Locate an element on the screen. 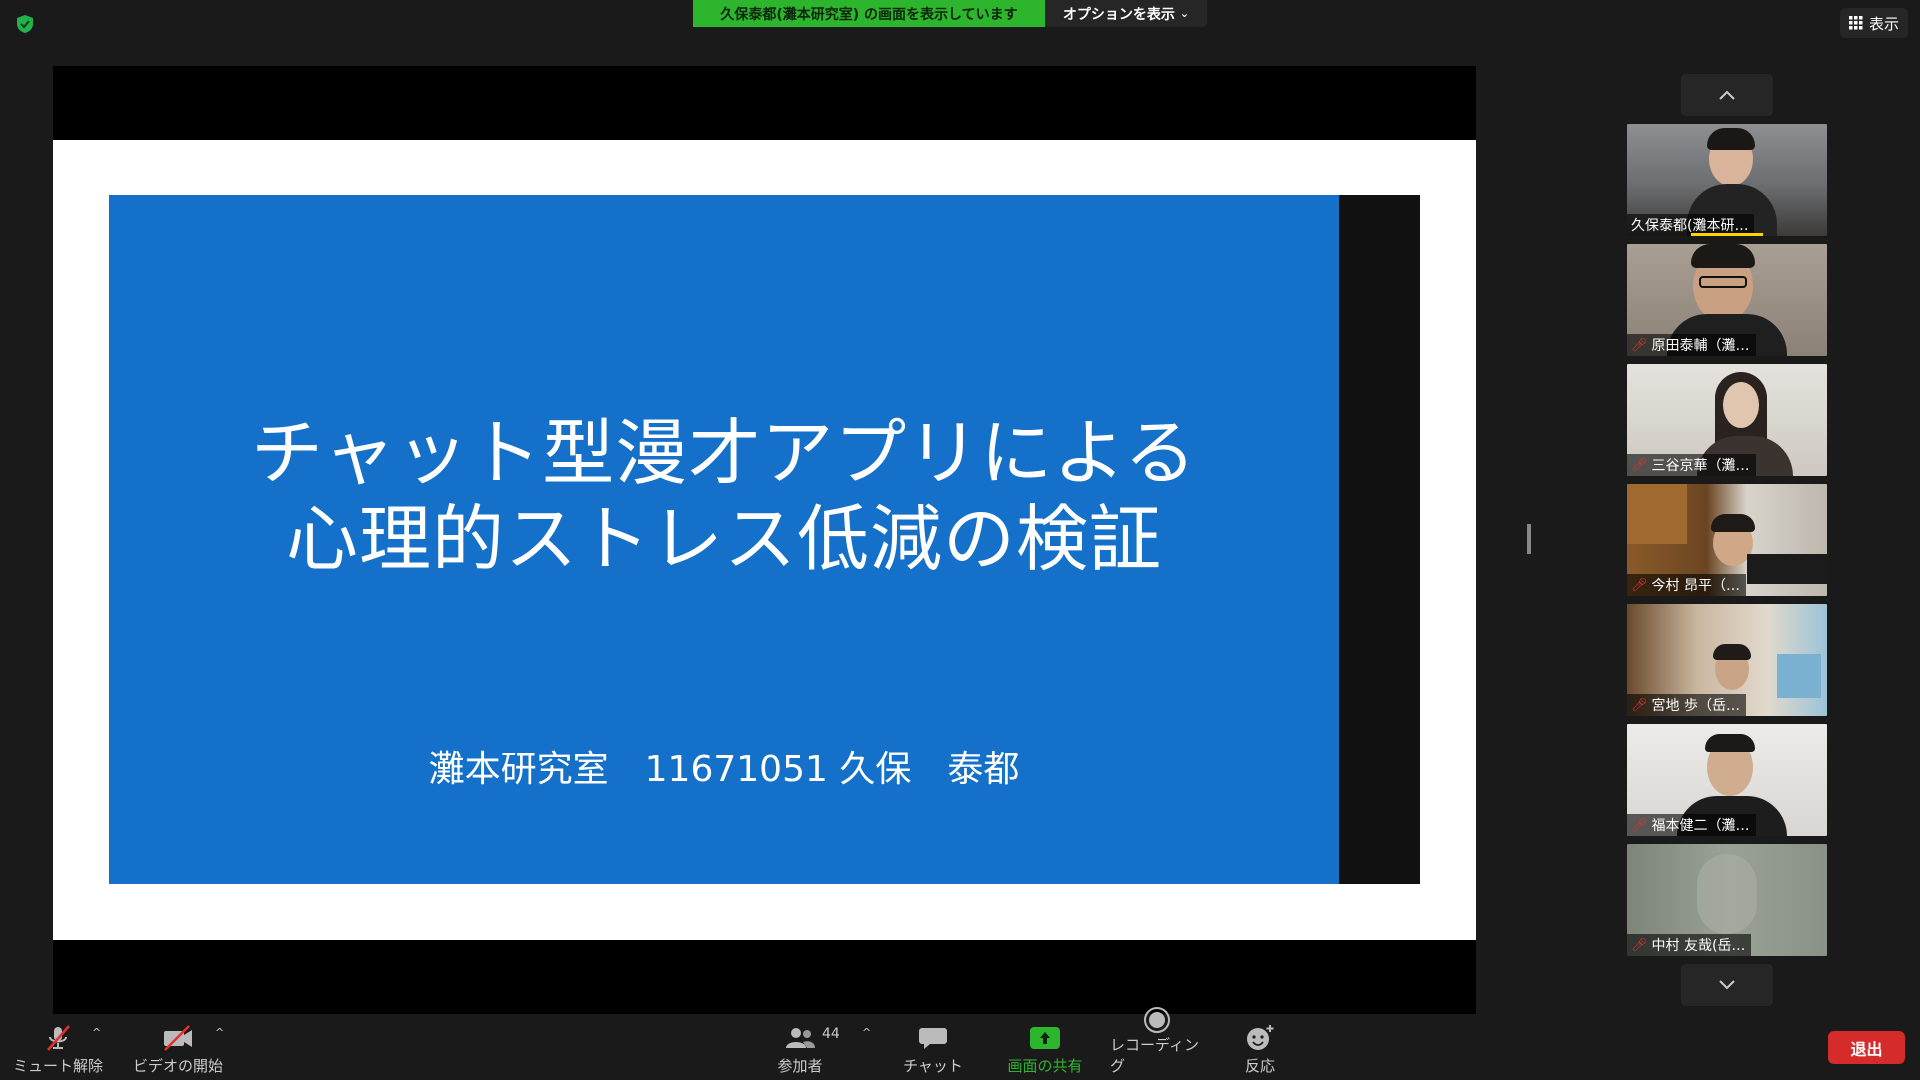  share-screen-button: 画面の共有 is located at coordinates (1045, 1047).